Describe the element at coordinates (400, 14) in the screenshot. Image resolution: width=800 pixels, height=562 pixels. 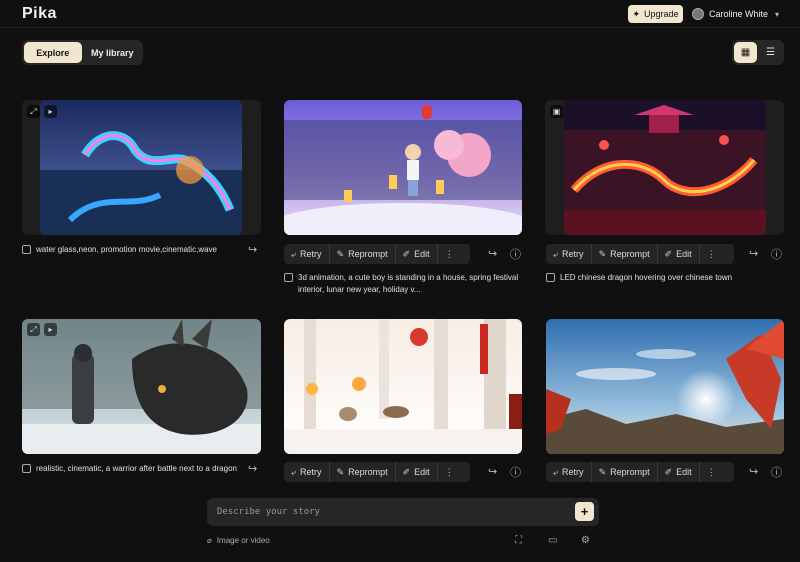
I see `top-bar: Pika ✦ Upgrade Caroline White ▾` at that location.